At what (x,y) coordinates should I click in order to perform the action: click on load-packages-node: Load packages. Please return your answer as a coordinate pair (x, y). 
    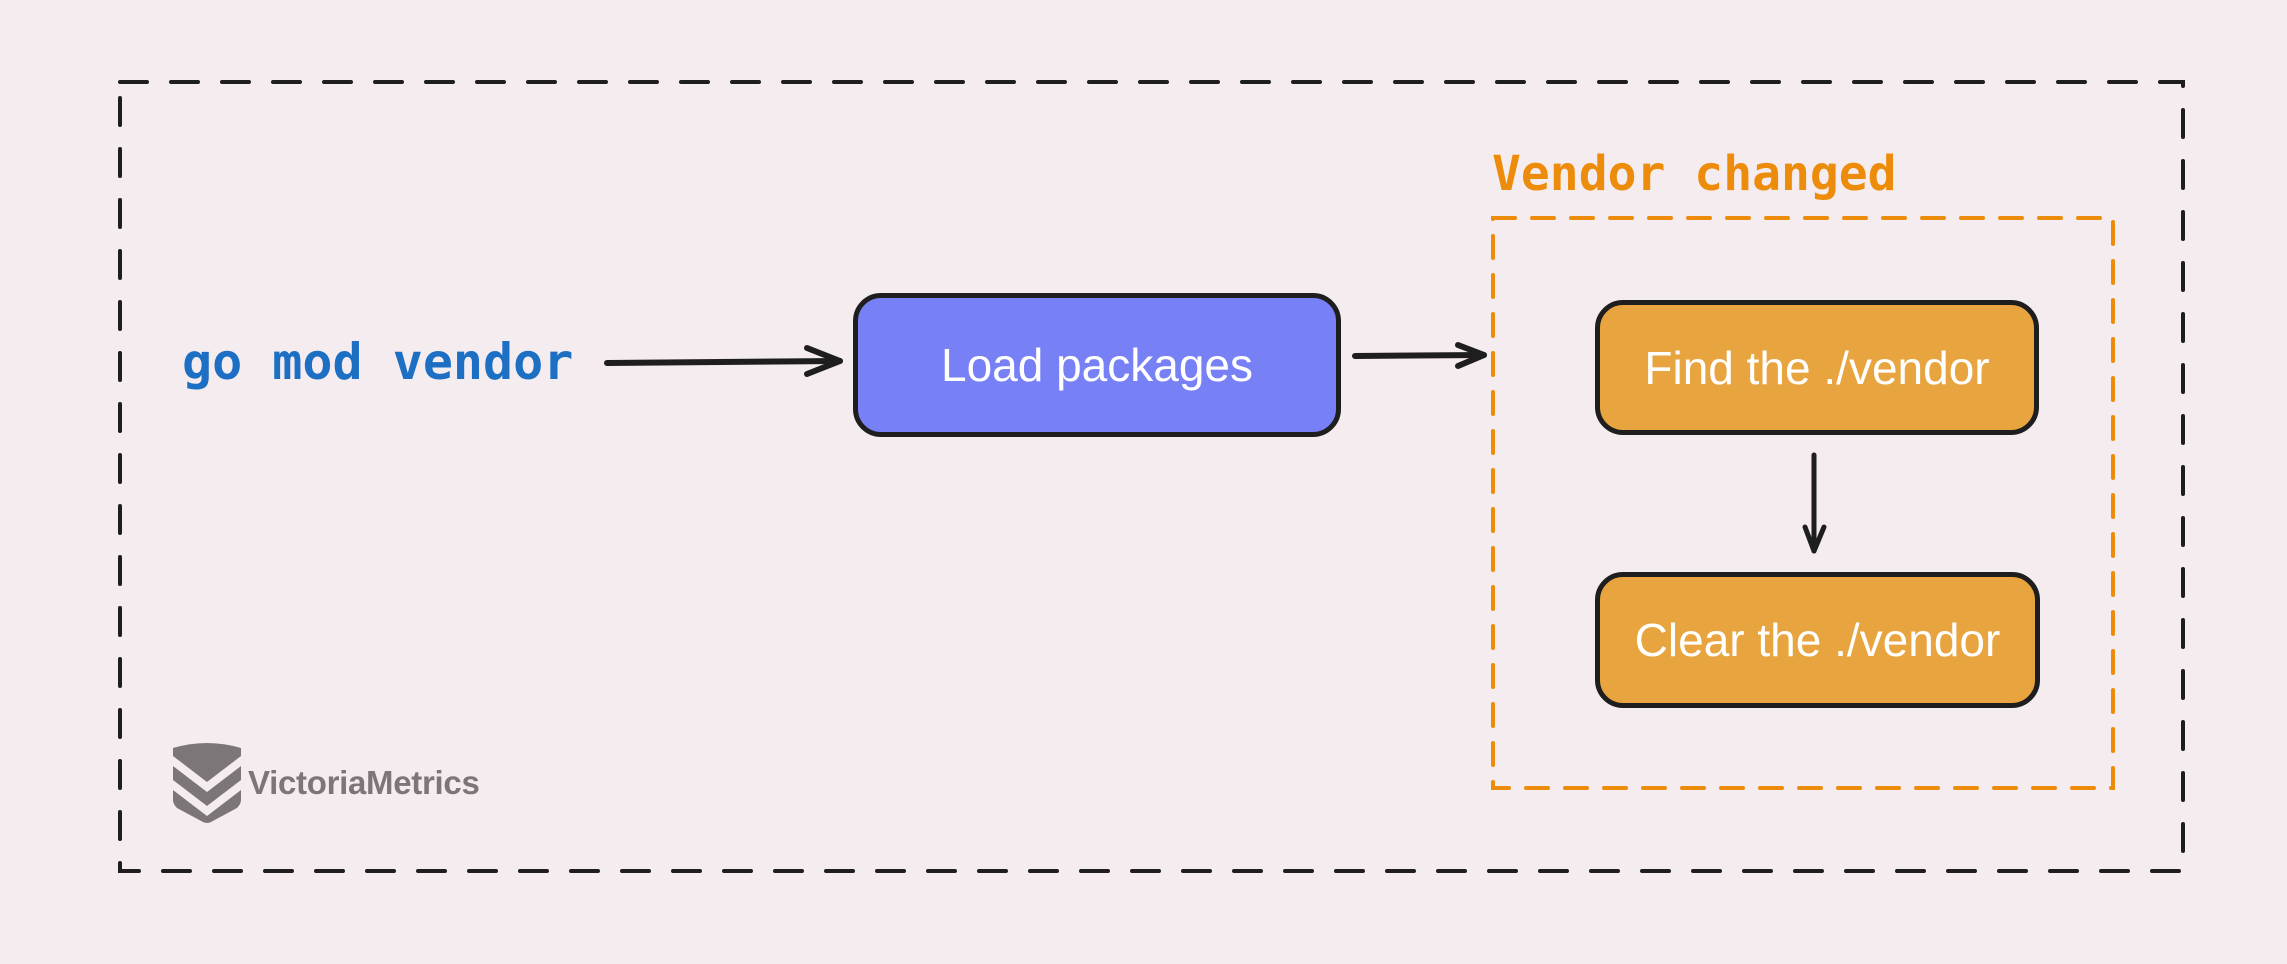
    Looking at the image, I should click on (1097, 365).